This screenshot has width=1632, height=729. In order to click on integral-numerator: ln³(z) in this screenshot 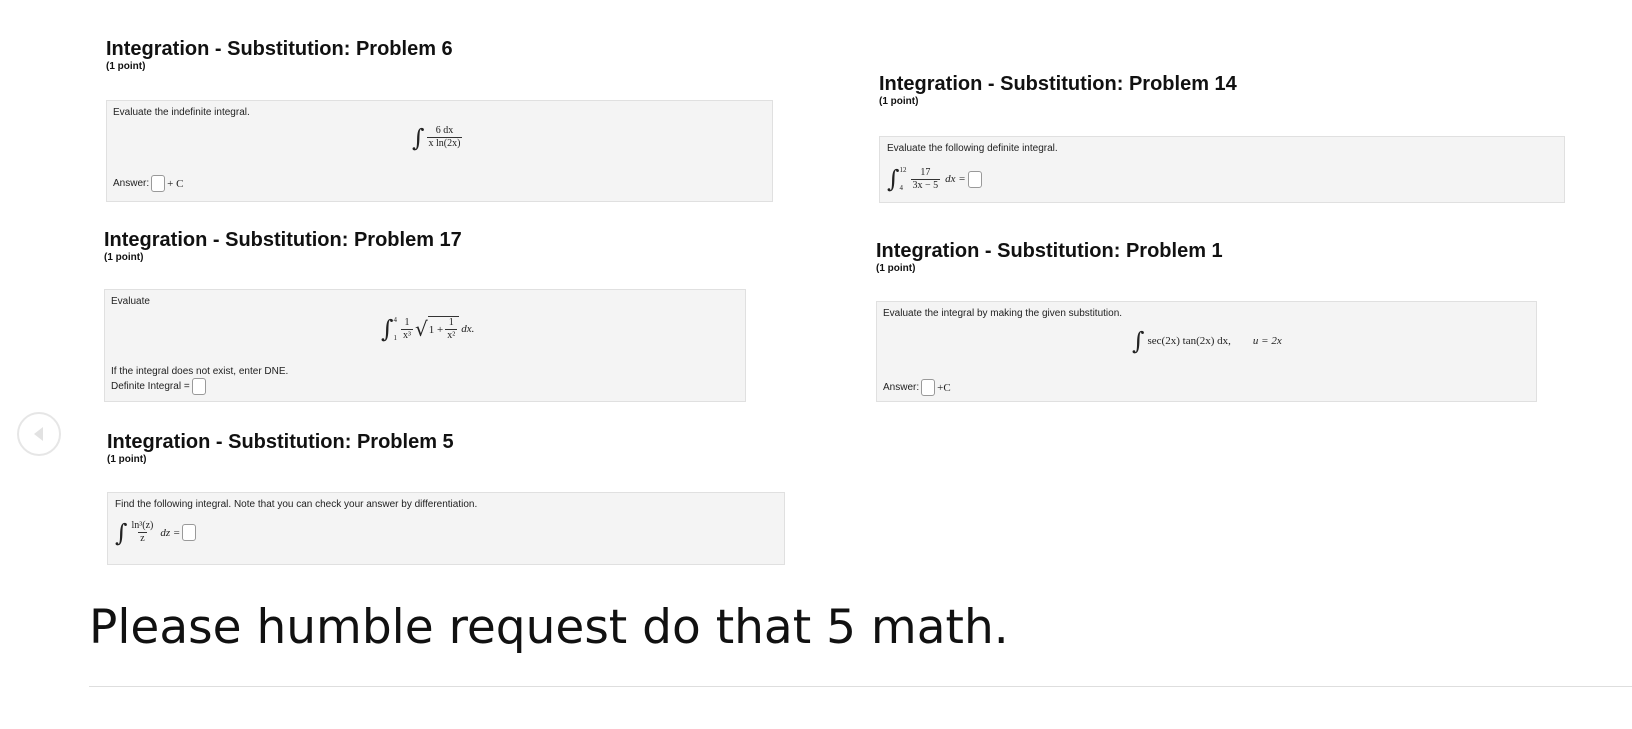, I will do `click(142, 525)`.